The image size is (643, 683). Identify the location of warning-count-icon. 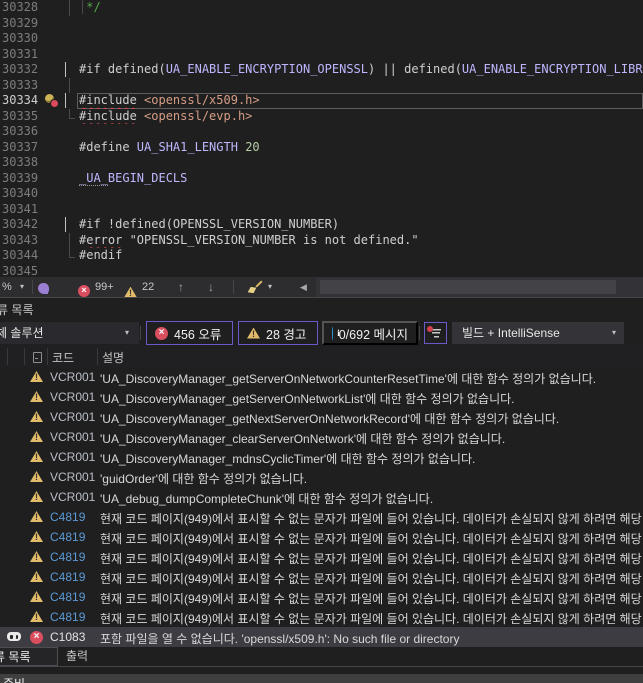
(130, 290).